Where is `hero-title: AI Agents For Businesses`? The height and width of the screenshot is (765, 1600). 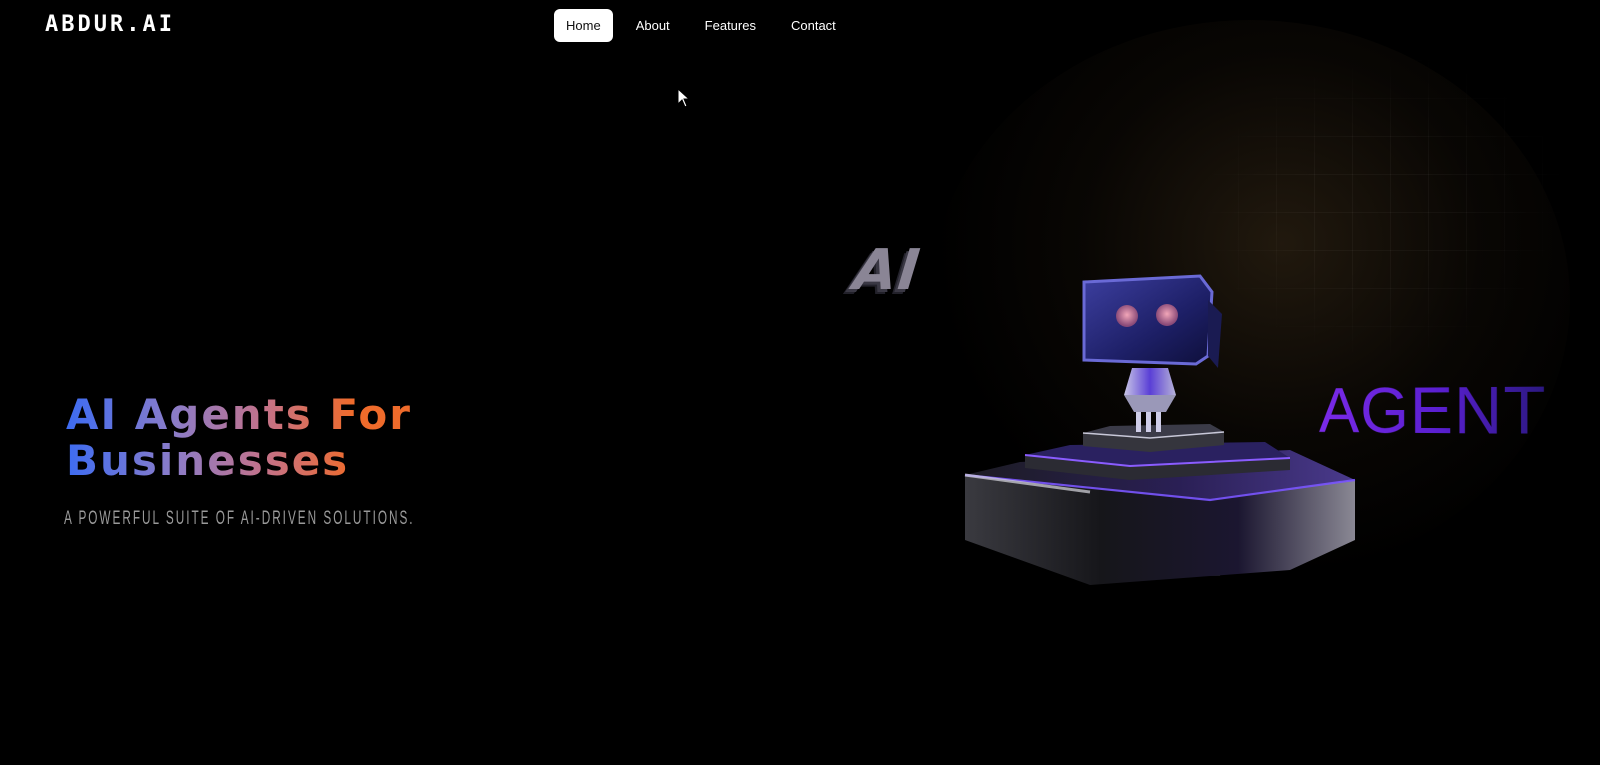
hero-title: AI Agents For Businesses is located at coordinates (246, 438).